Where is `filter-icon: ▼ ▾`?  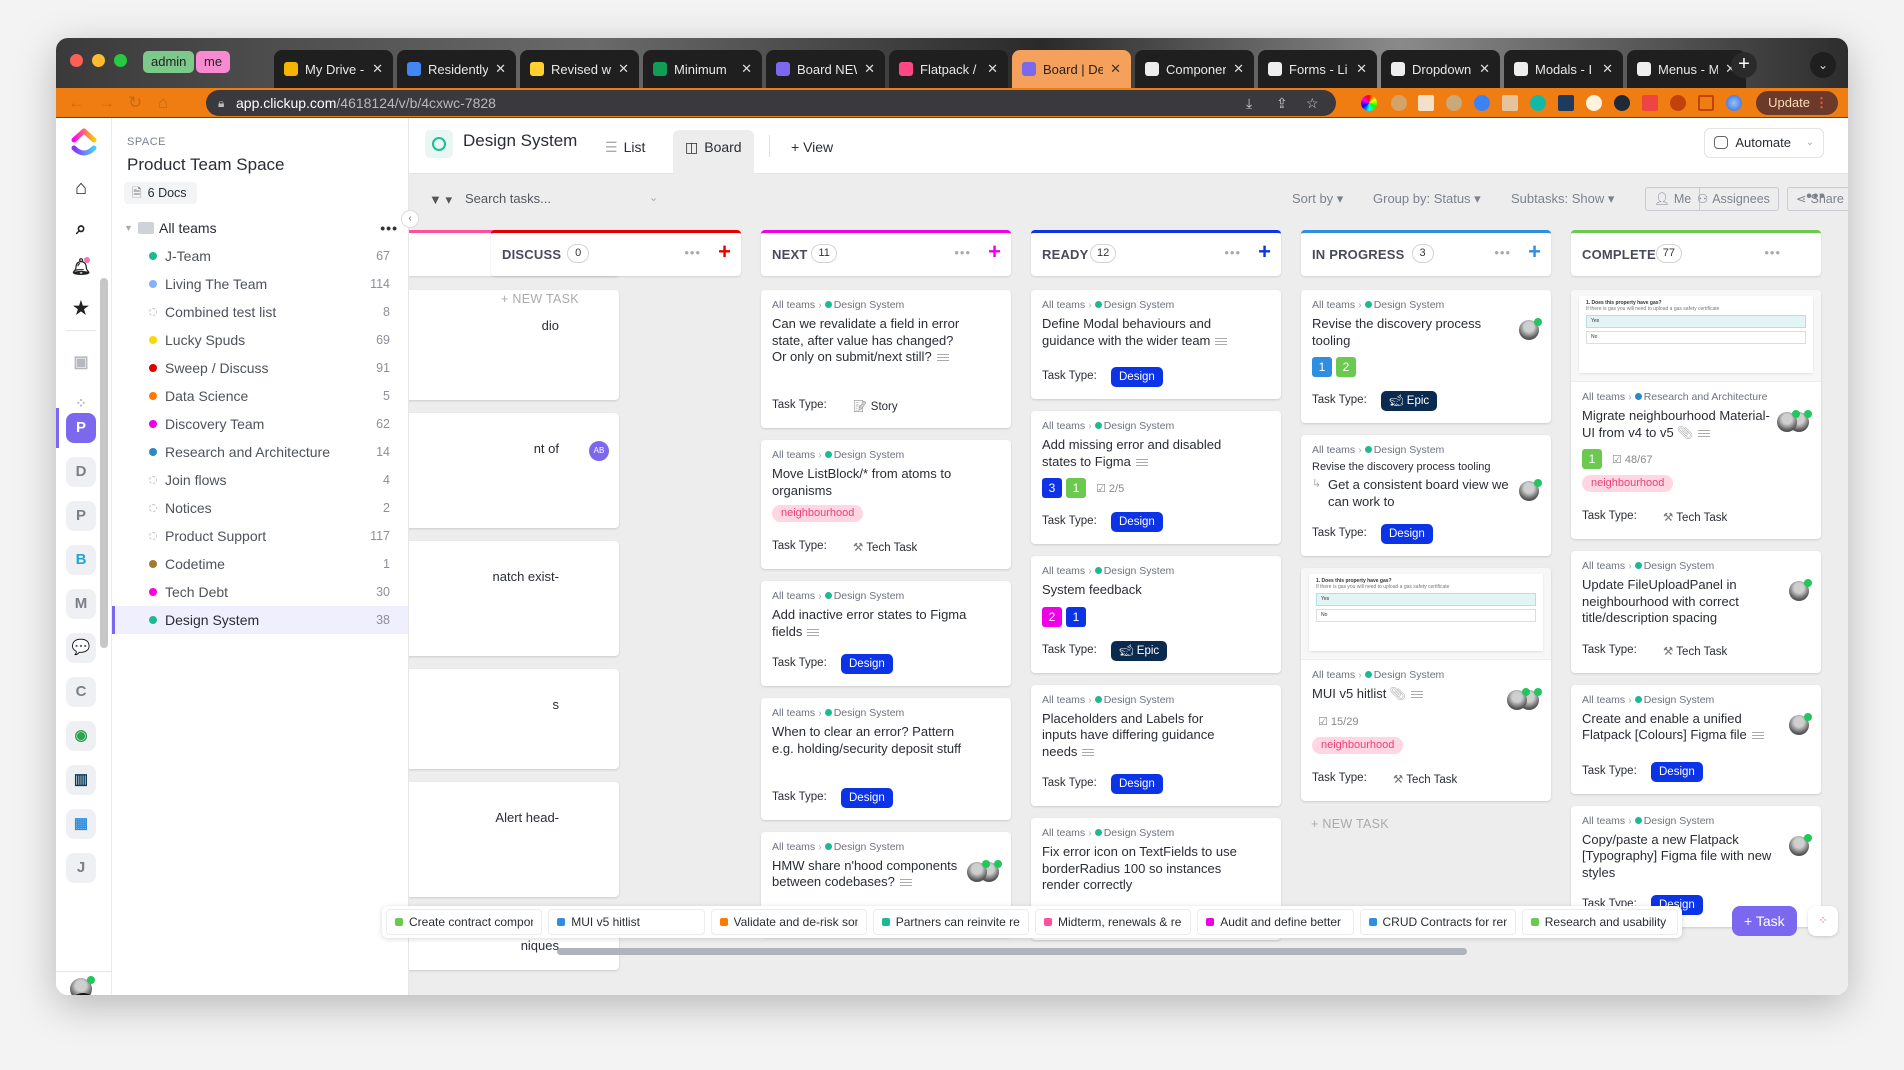 filter-icon: ▼ ▾ is located at coordinates (440, 200).